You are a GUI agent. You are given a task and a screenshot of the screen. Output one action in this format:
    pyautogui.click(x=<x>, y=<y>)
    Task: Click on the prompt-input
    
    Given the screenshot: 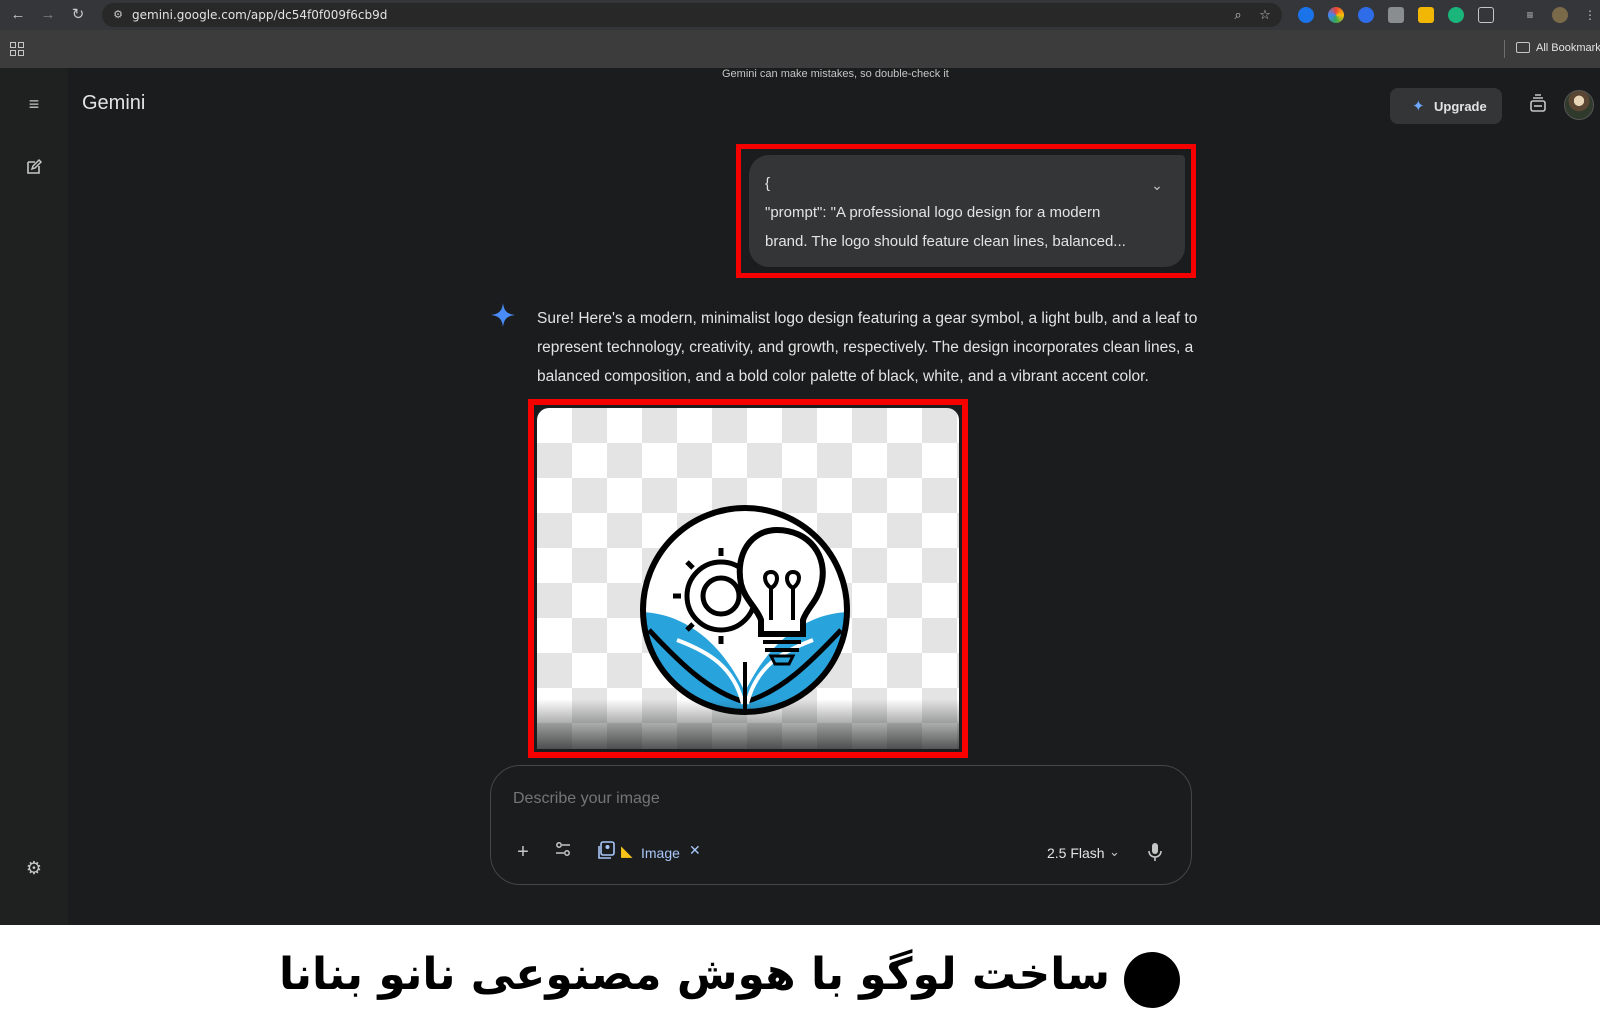 What is the action you would take?
    pyautogui.click(x=763, y=799)
    